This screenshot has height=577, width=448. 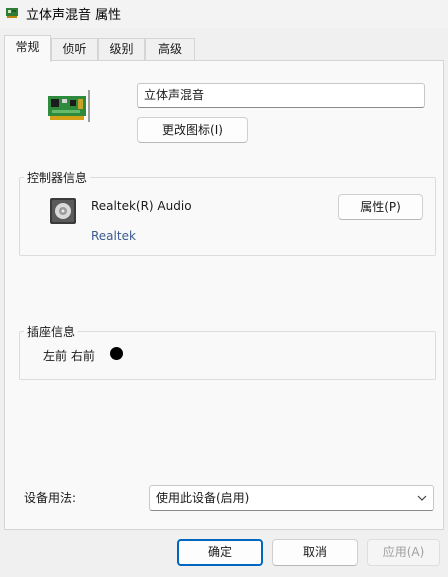 I want to click on chevron-down-icon, so click(x=422, y=498).